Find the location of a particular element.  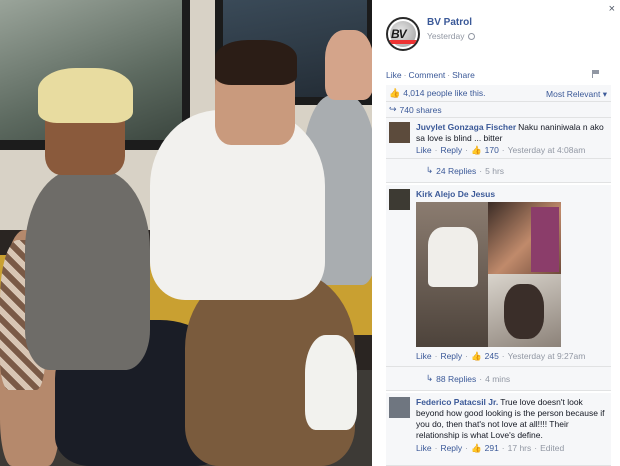

comment-like-count: 245 is located at coordinates (492, 356).